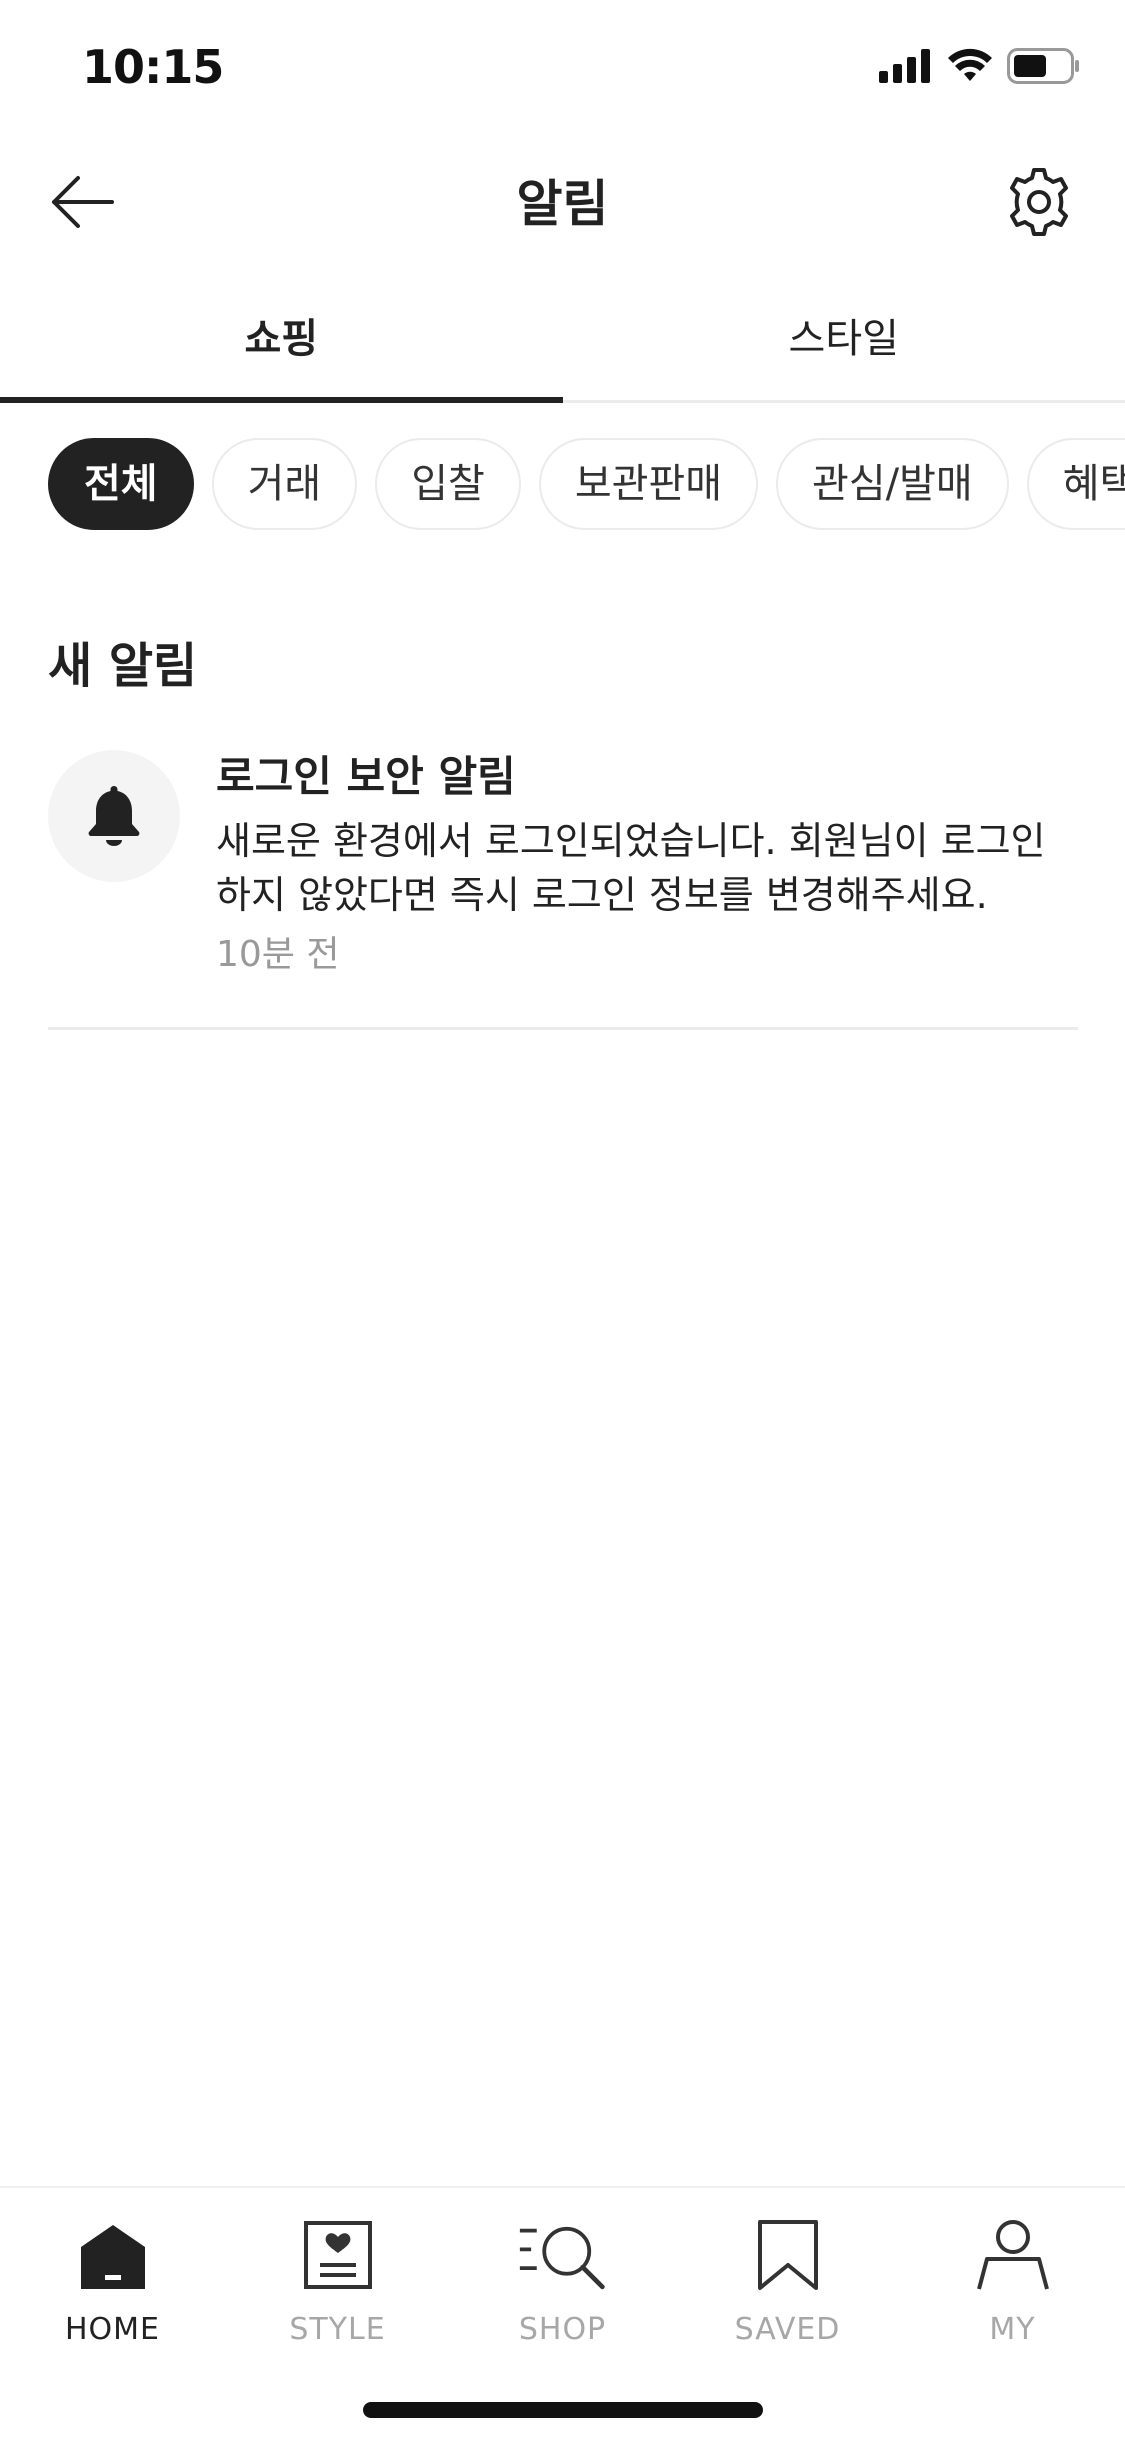 The width and height of the screenshot is (1125, 2438). I want to click on battery-icon, so click(1044, 66).